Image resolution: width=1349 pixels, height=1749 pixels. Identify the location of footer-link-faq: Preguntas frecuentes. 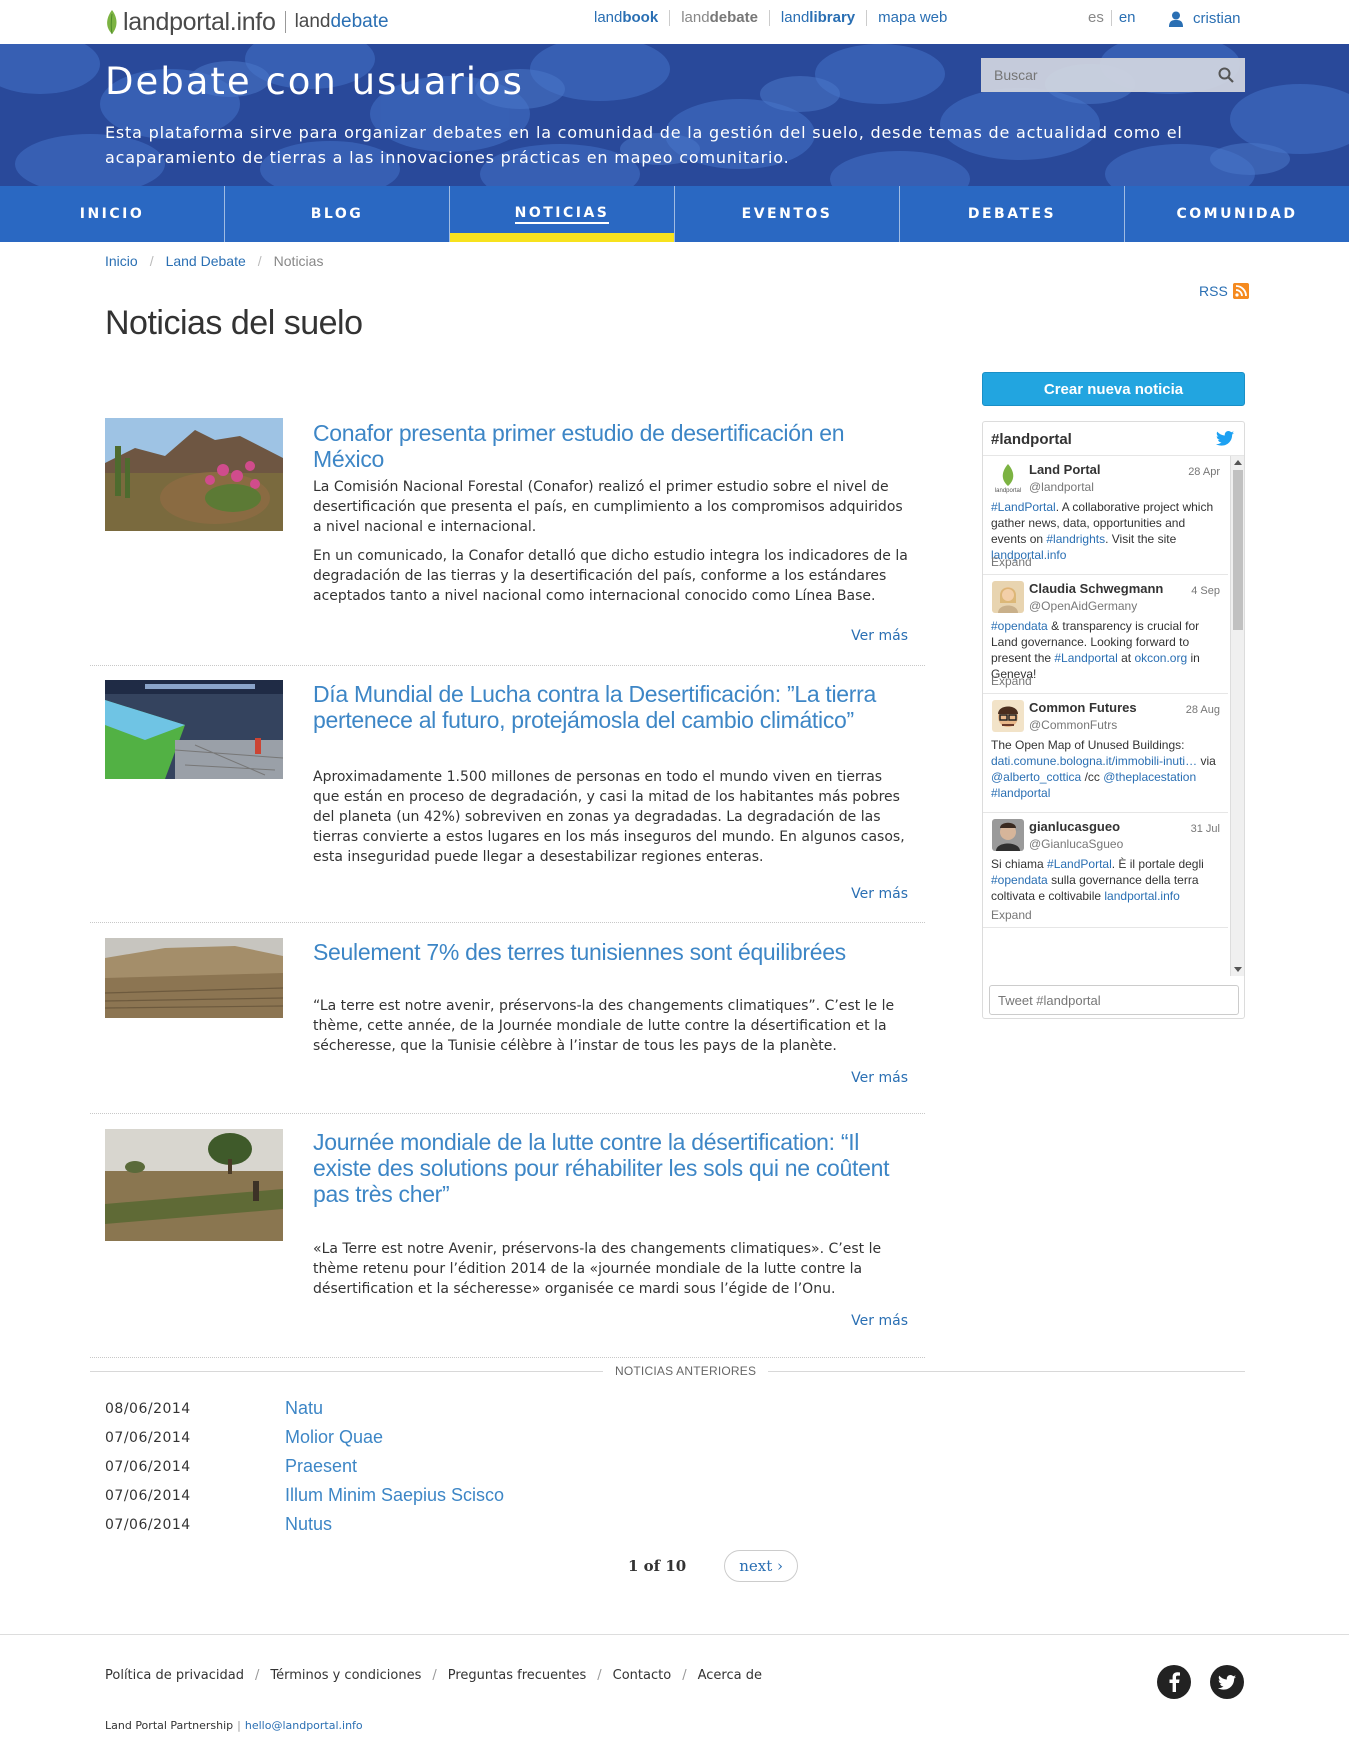
(517, 1675).